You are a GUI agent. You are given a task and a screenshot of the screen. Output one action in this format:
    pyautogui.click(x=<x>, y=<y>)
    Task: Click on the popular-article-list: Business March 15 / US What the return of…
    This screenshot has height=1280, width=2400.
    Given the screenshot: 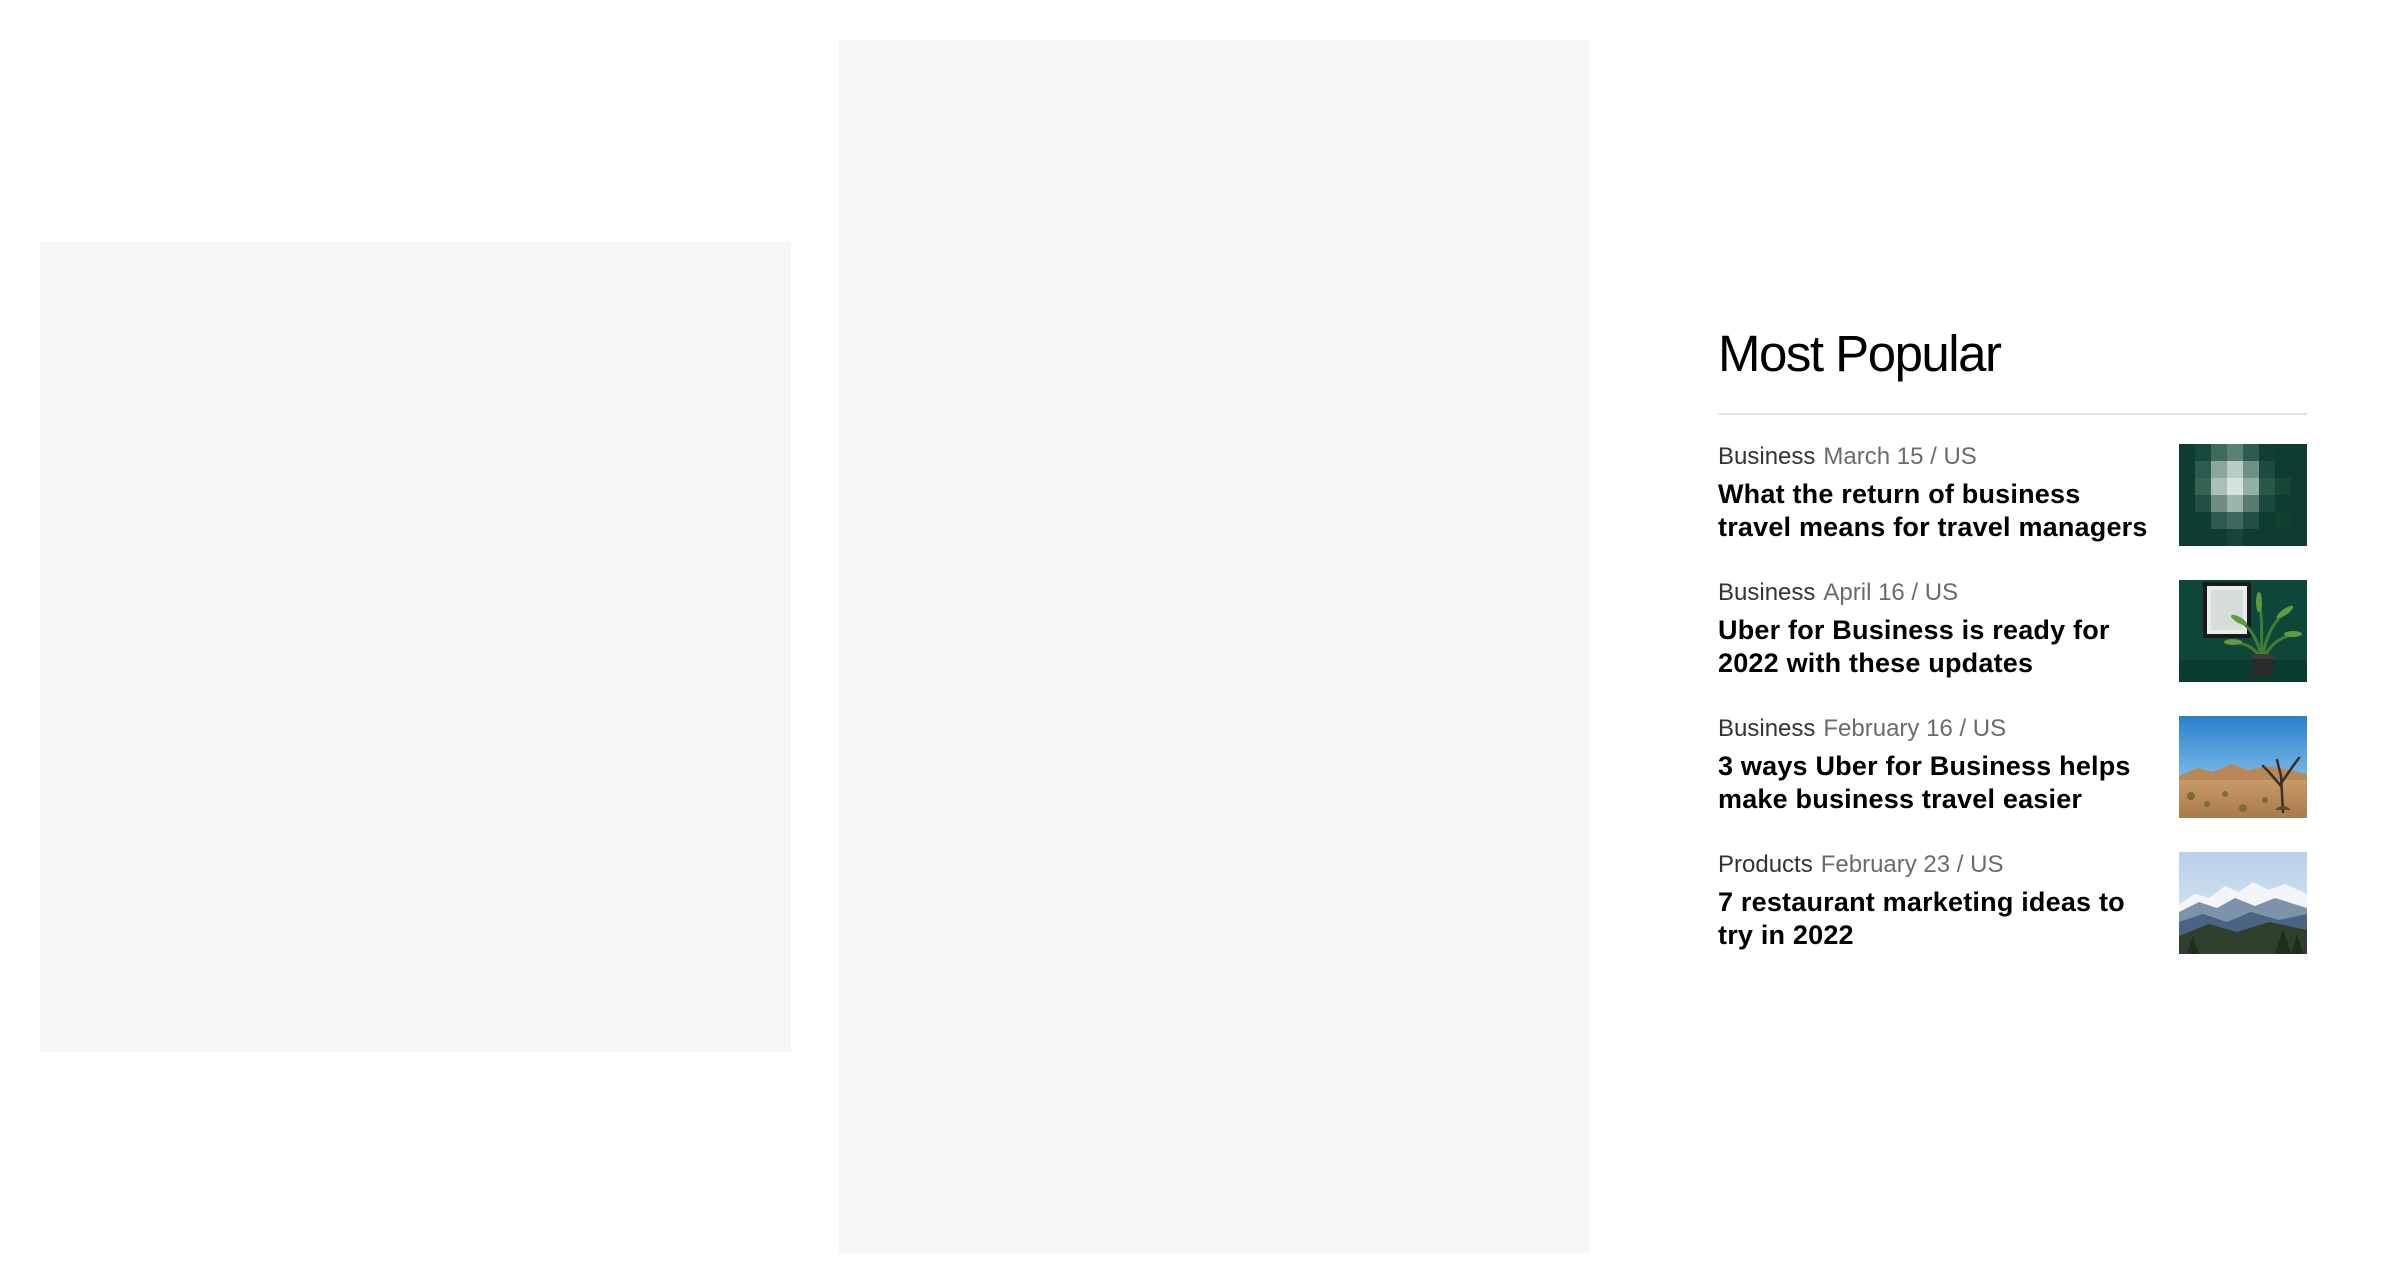 What is the action you would take?
    pyautogui.click(x=2012, y=698)
    